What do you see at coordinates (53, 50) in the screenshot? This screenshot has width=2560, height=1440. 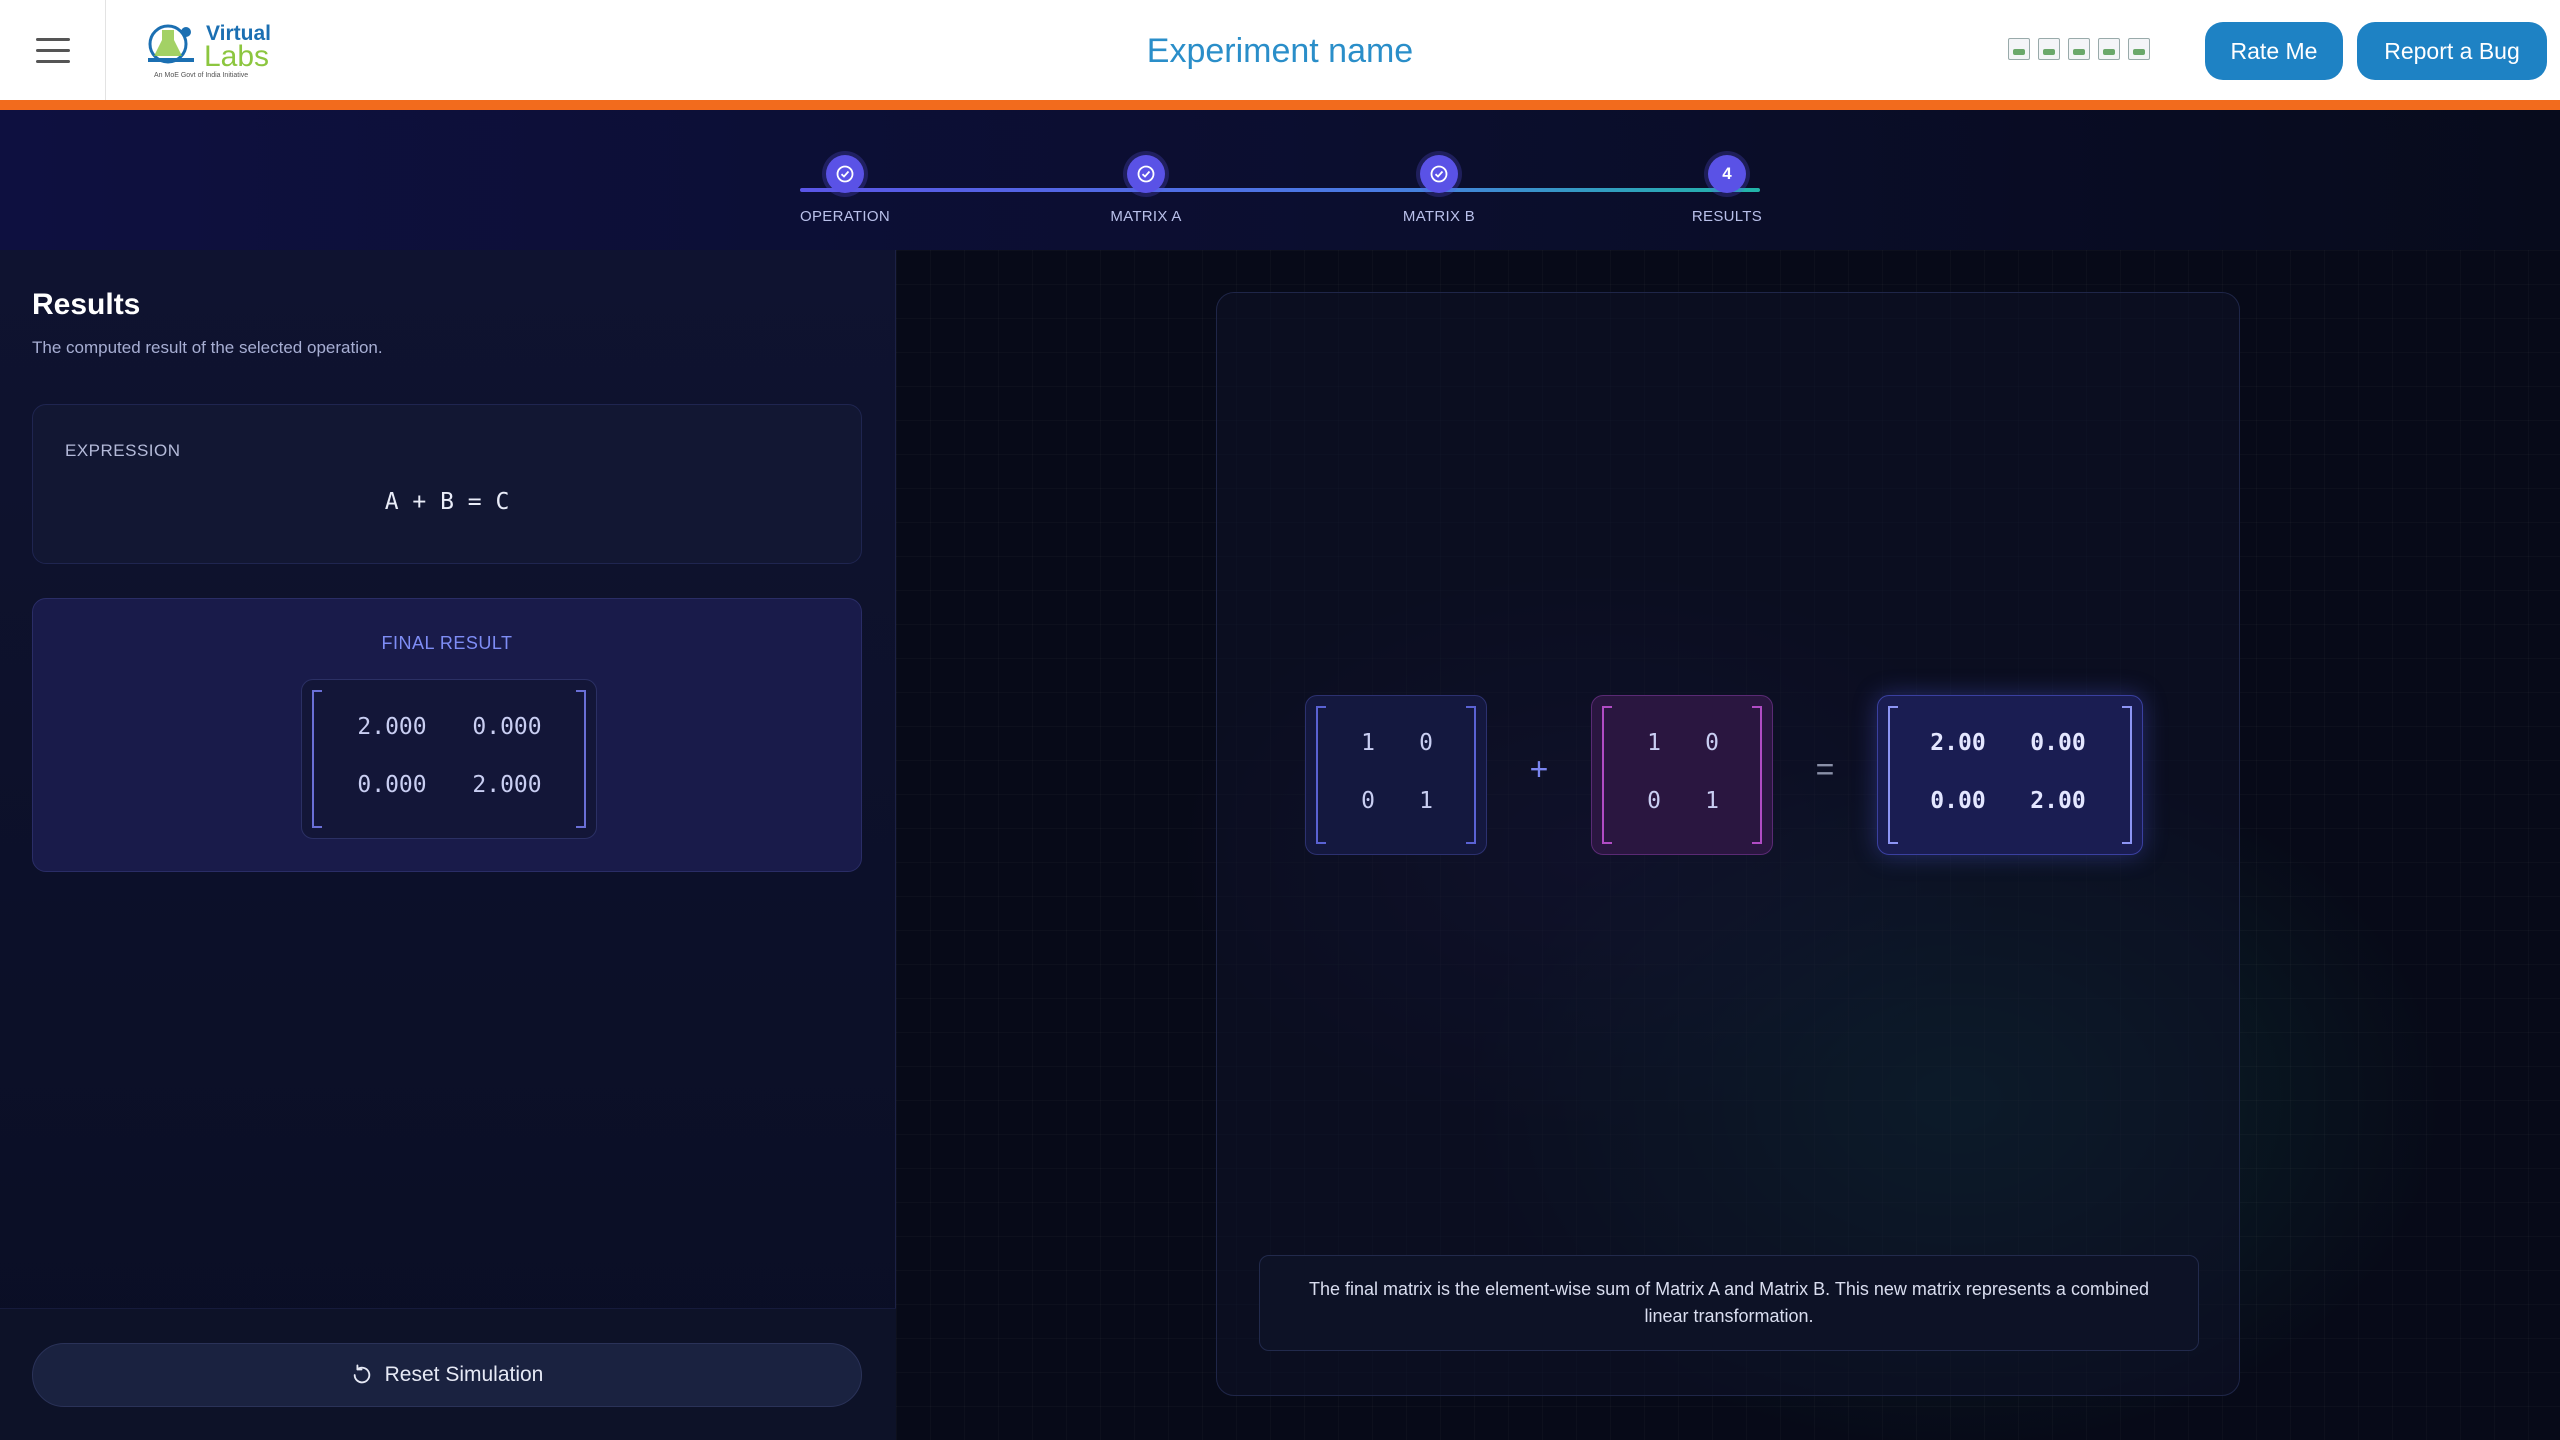 I see `hamburger-menu-button` at bounding box center [53, 50].